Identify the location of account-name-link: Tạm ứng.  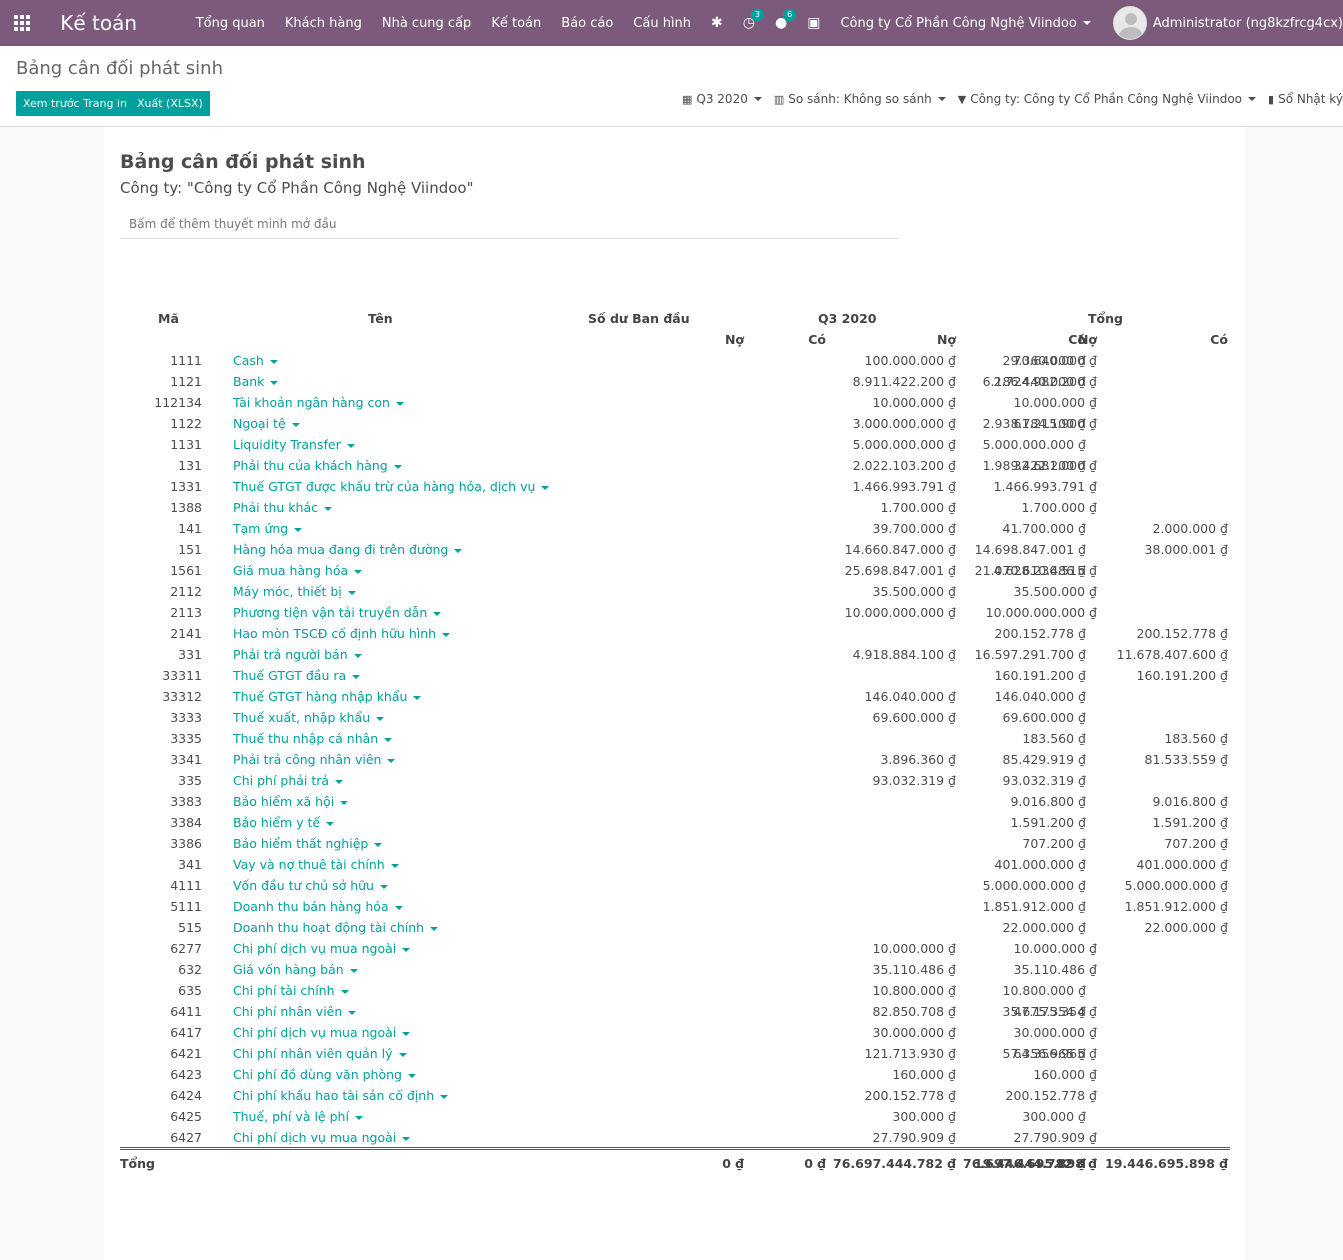
(268, 528).